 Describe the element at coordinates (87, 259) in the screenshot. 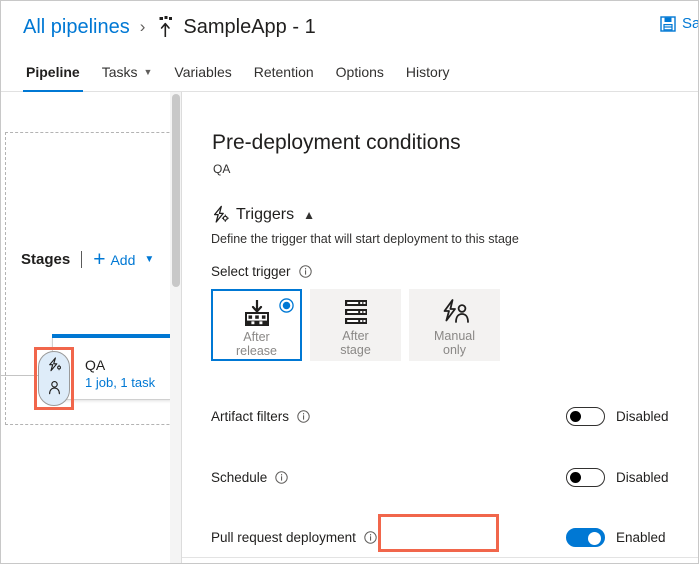

I see `stages-header: Stages + Add ▼` at that location.